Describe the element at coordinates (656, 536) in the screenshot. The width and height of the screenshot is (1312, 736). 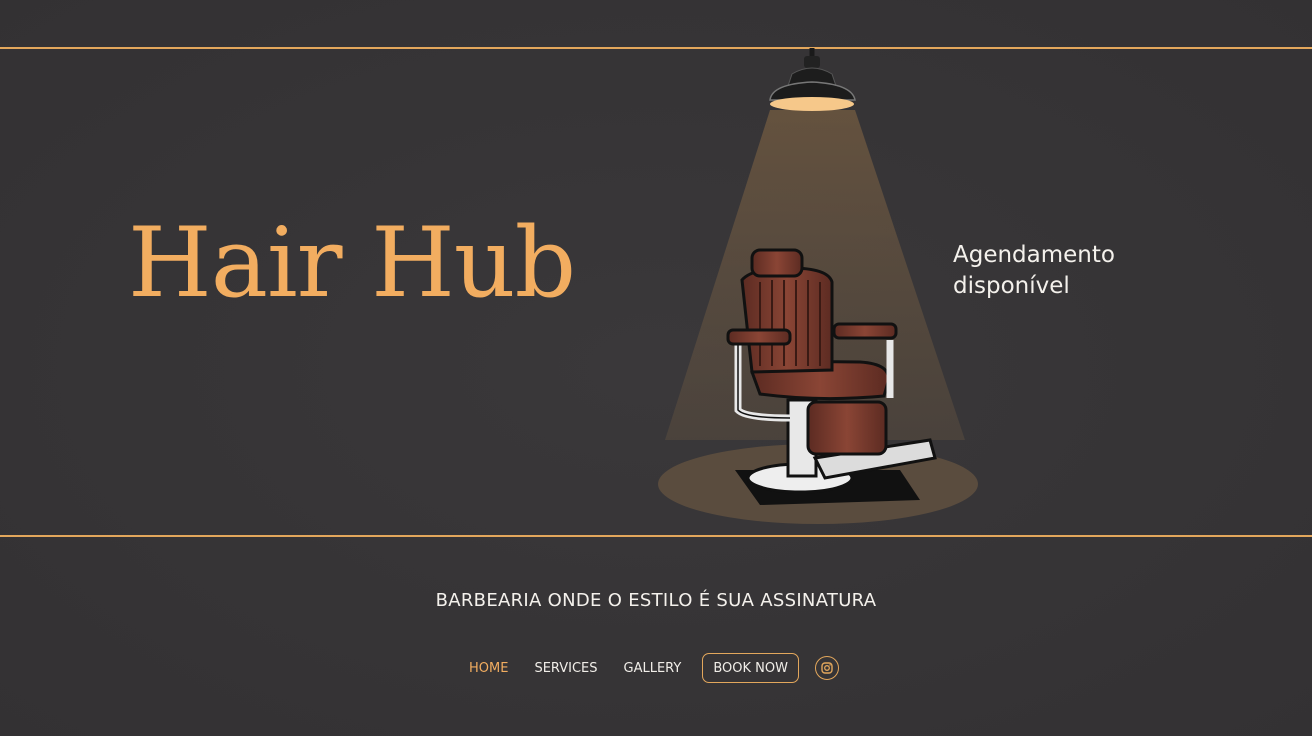
I see `bottom-divider` at that location.